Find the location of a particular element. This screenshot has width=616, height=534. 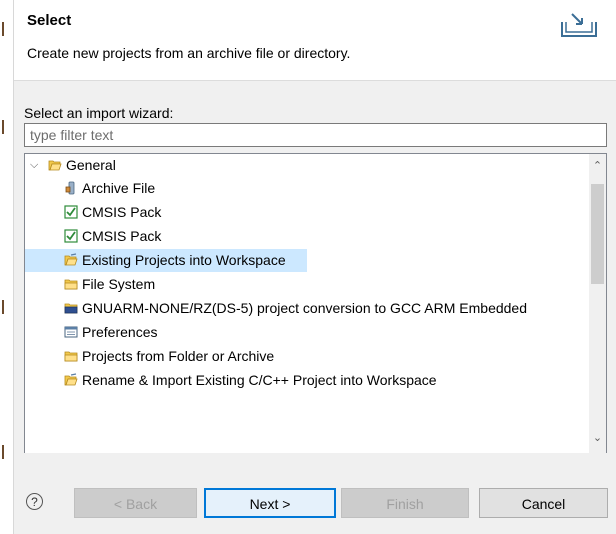

scroll-up-icon: ⌃ is located at coordinates (597, 166).